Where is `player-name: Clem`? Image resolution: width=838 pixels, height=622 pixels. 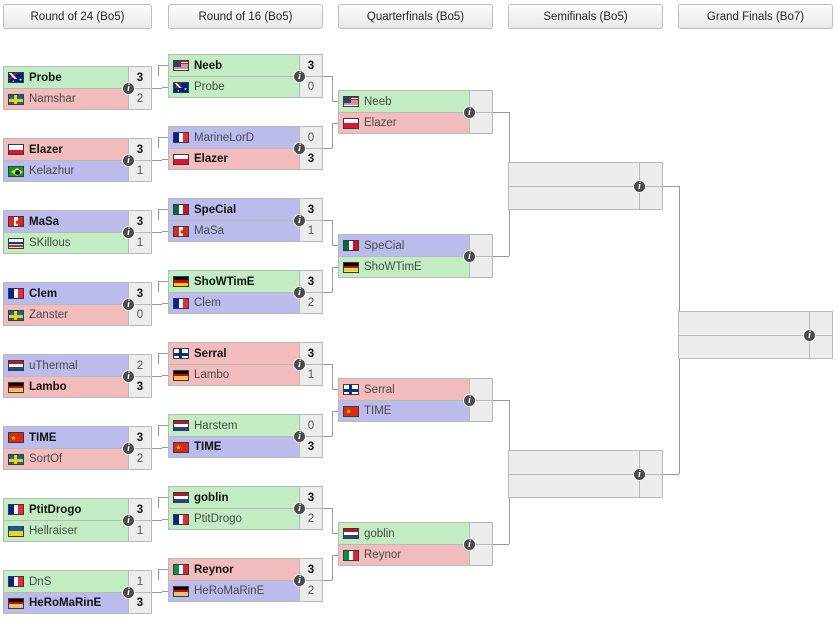
player-name: Clem is located at coordinates (207, 303).